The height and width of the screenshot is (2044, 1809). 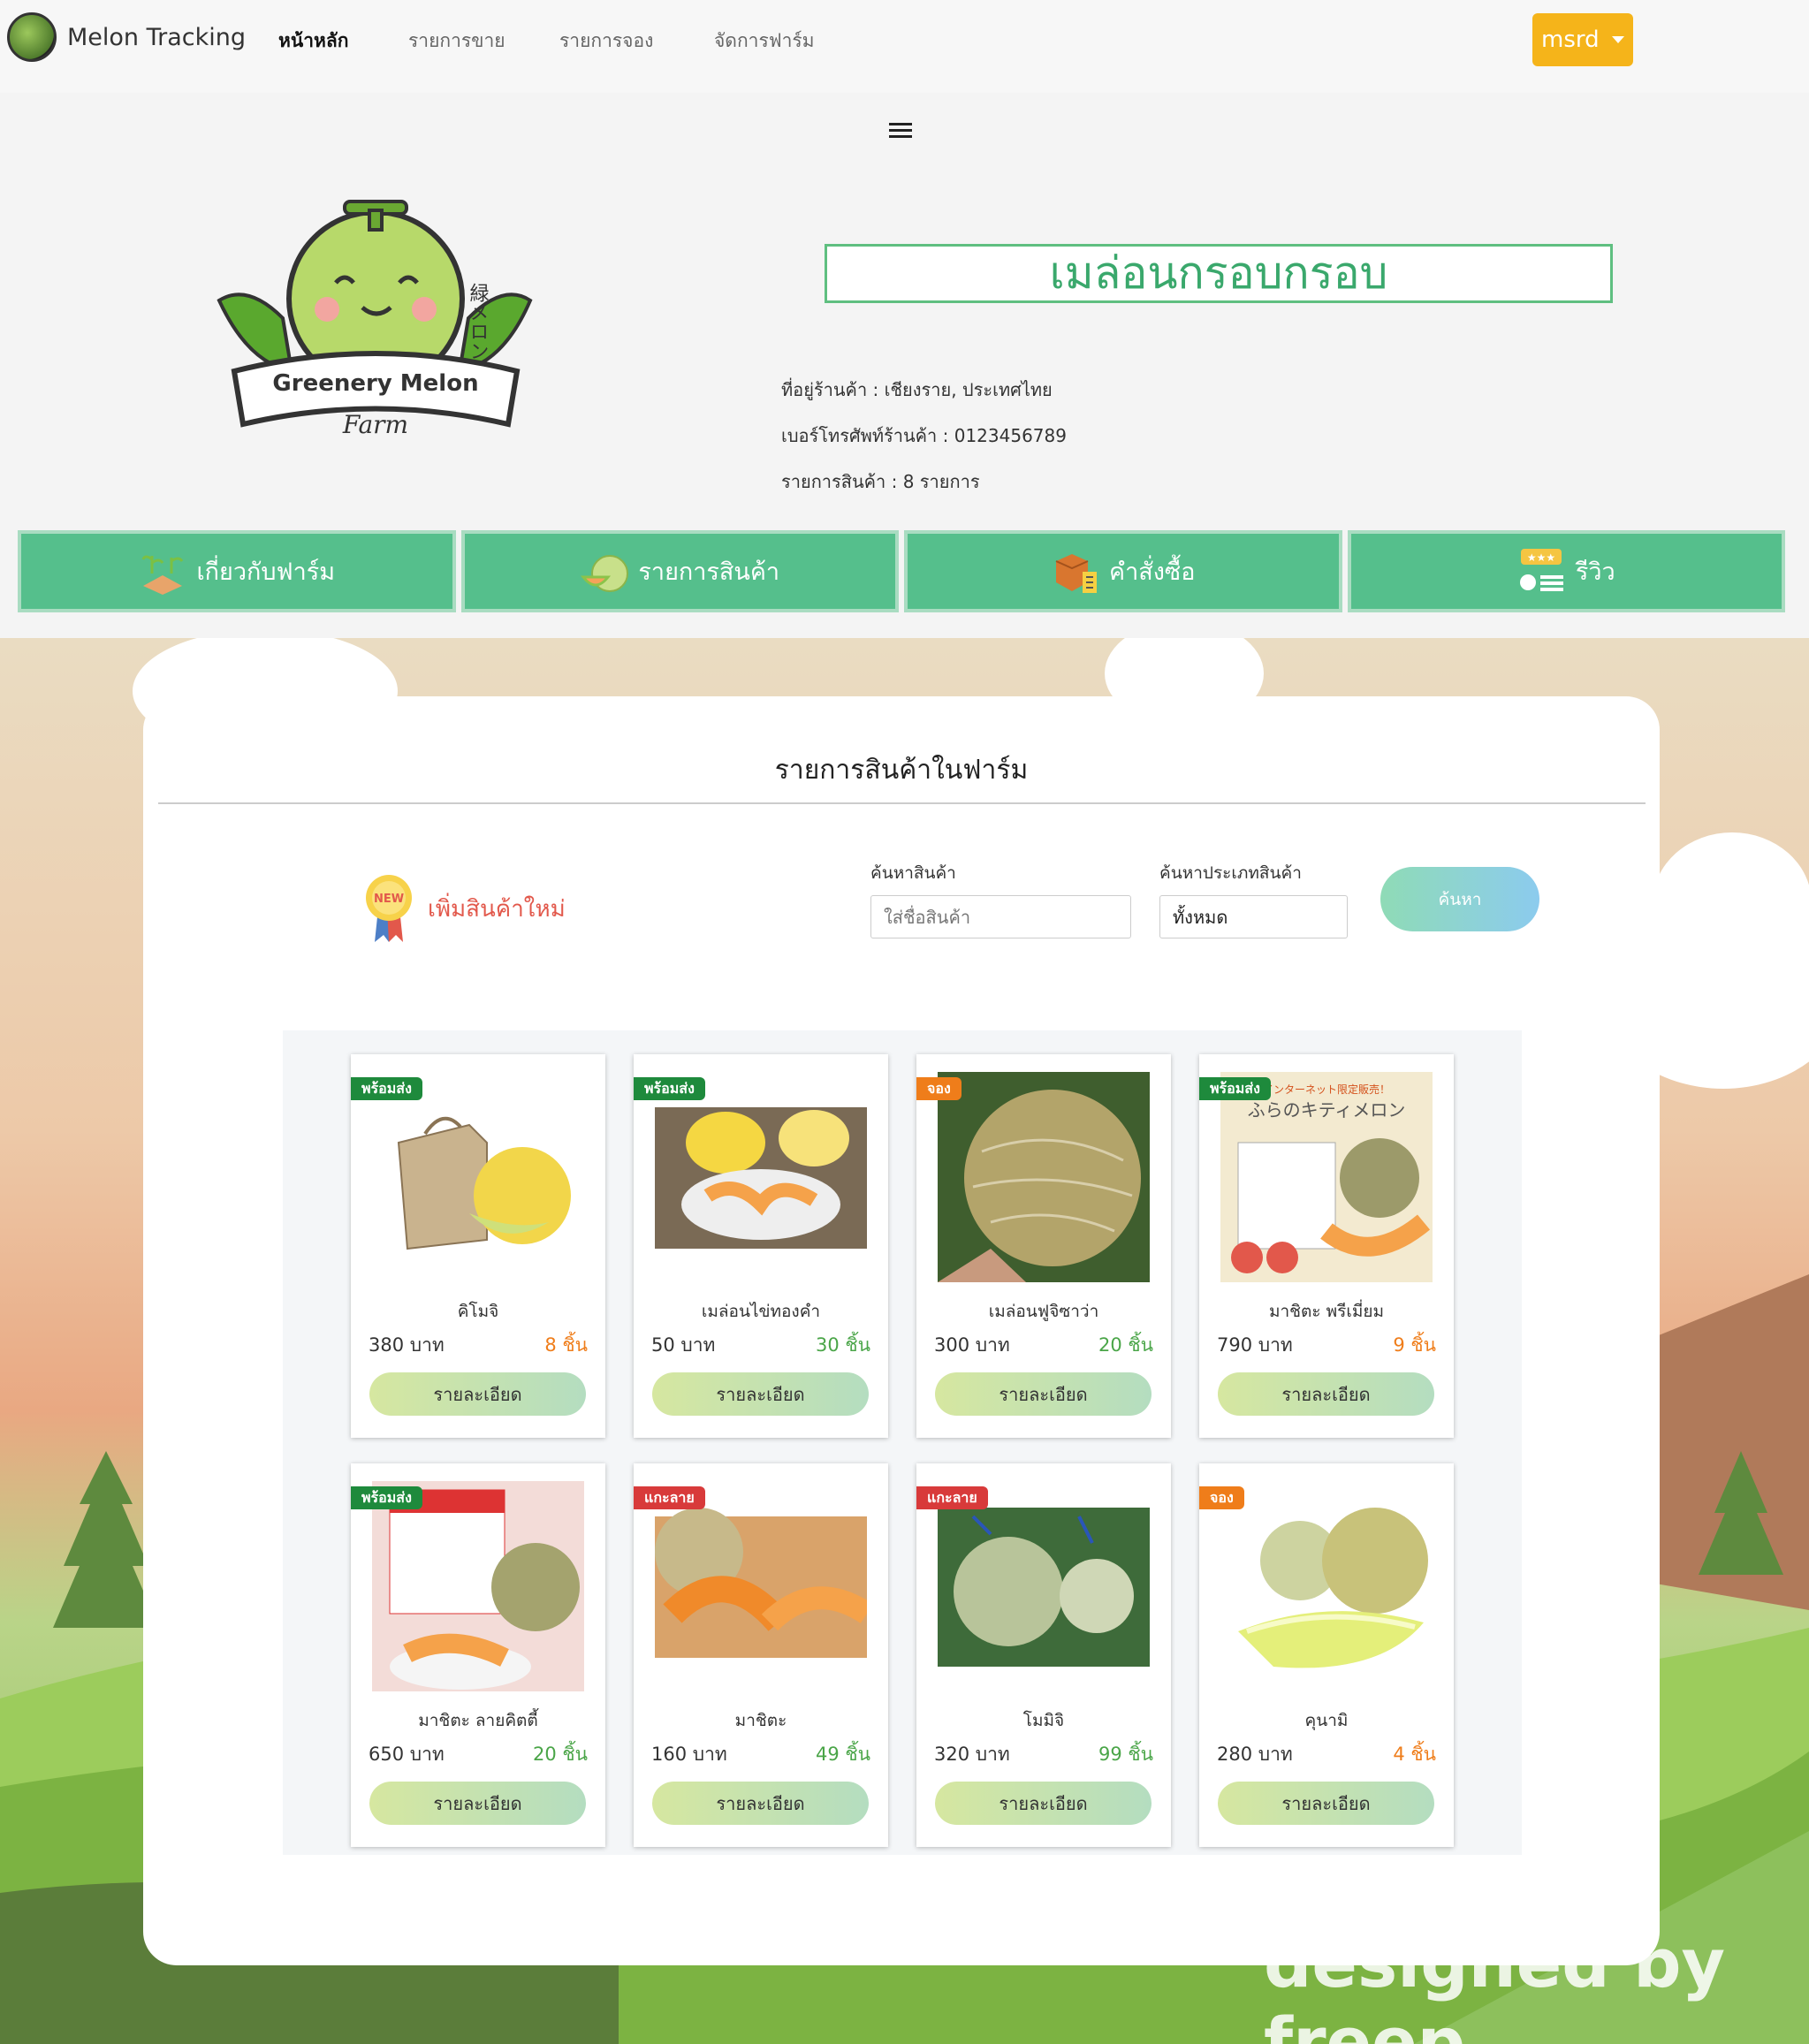 What do you see at coordinates (760, 1720) in the screenshot?
I see `product-name: มาชิตะ` at bounding box center [760, 1720].